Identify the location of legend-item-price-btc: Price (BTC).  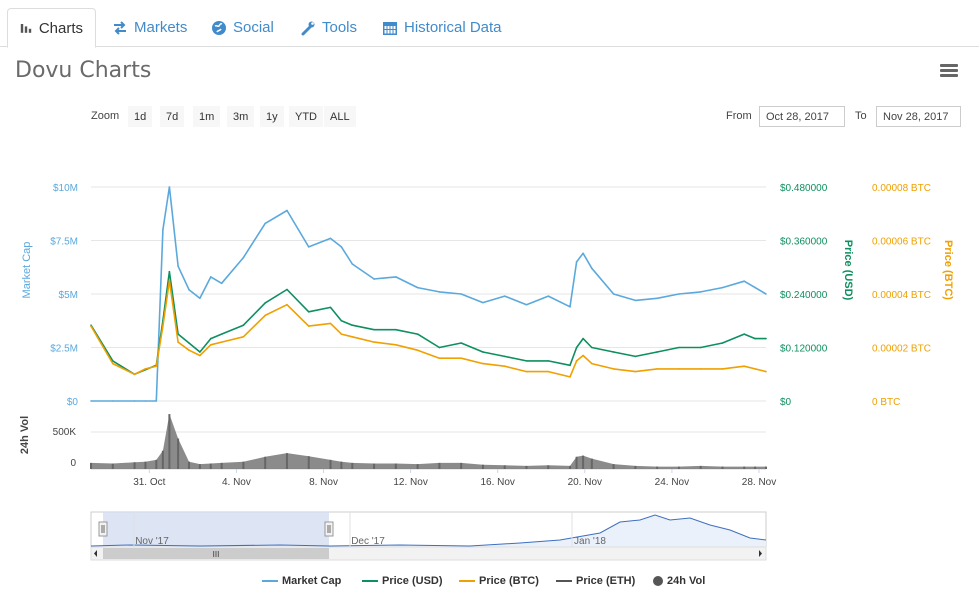
(499, 581).